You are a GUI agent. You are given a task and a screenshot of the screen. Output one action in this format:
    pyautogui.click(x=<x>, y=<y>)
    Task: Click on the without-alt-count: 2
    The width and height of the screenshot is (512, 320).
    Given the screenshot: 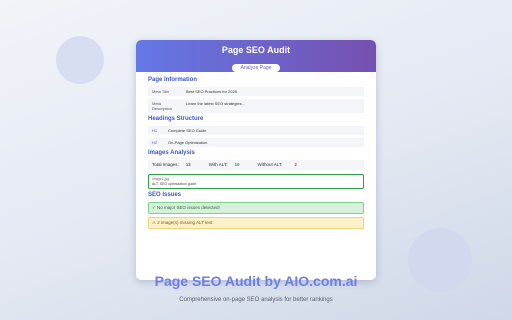 What is the action you would take?
    pyautogui.click(x=295, y=164)
    